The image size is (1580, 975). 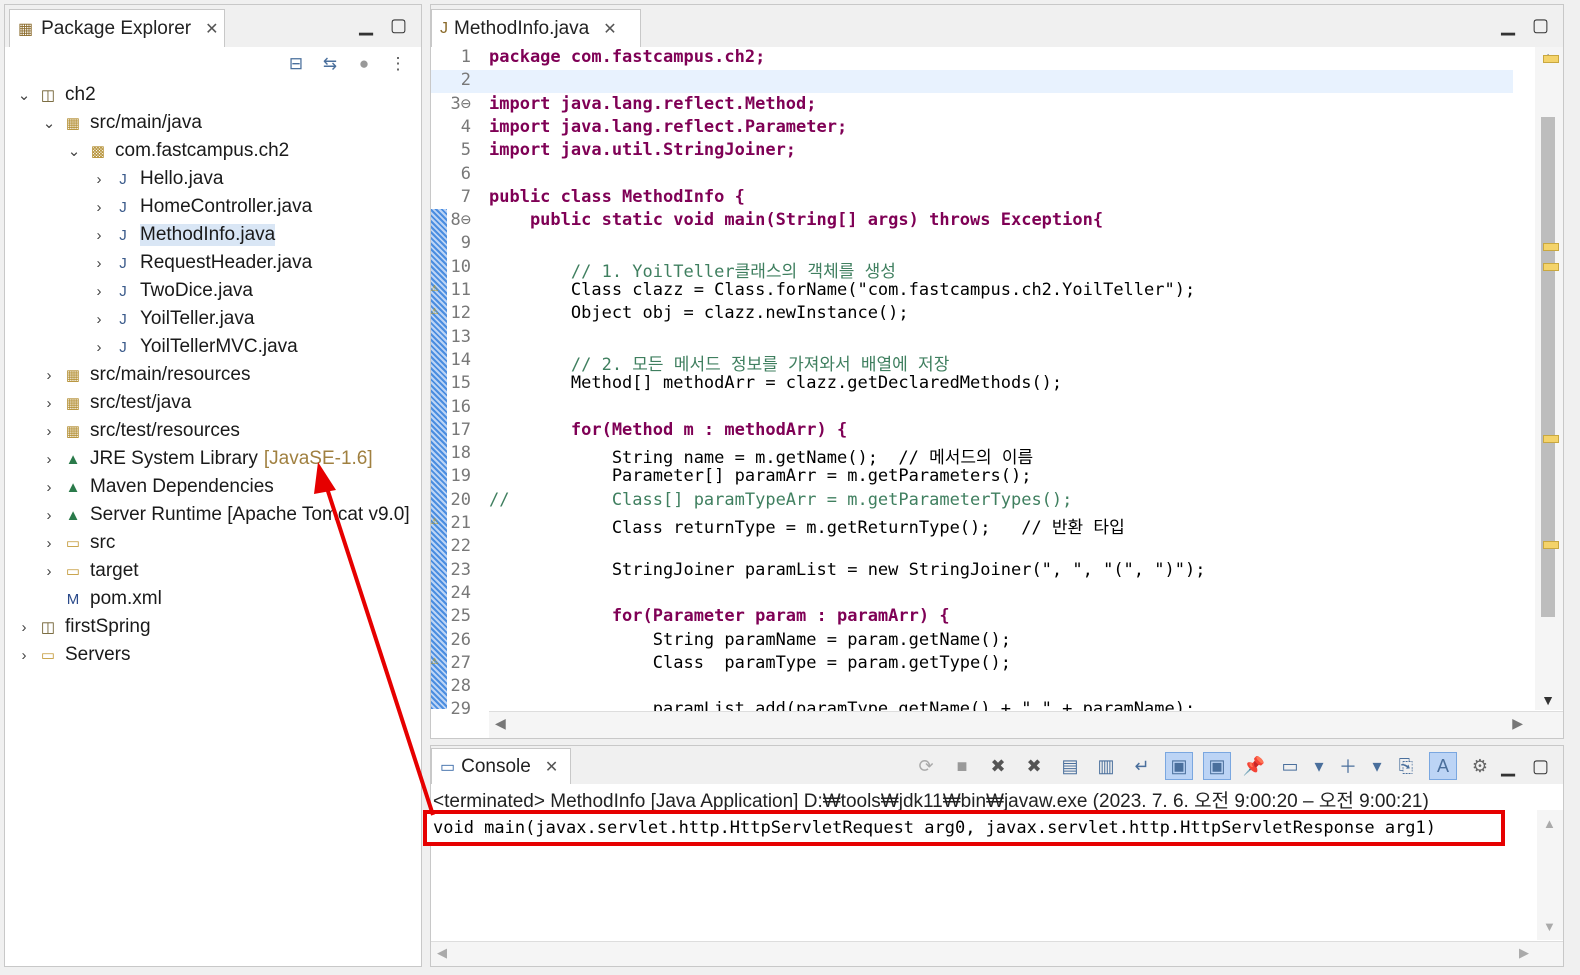 I want to click on code-line: 14 // 2. 모든 메서드 정보를 가져와서 배열에 저장, so click(x=972, y=362).